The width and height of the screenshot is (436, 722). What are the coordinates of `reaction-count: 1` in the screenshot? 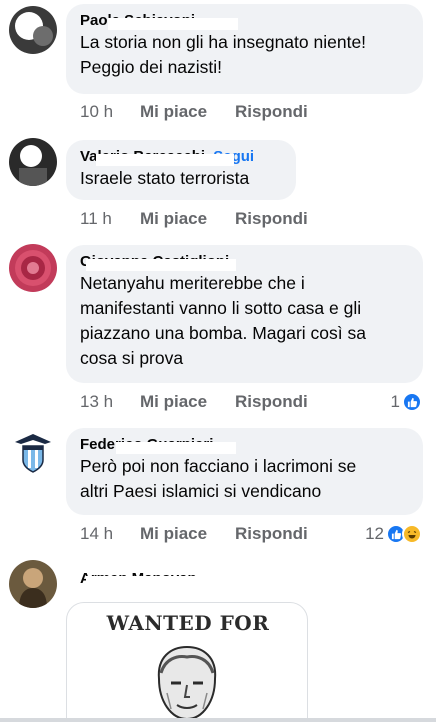 It's located at (395, 401).